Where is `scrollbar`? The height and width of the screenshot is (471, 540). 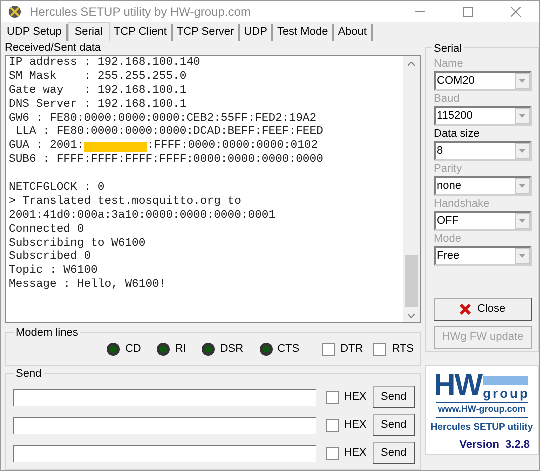 scrollbar is located at coordinates (411, 189).